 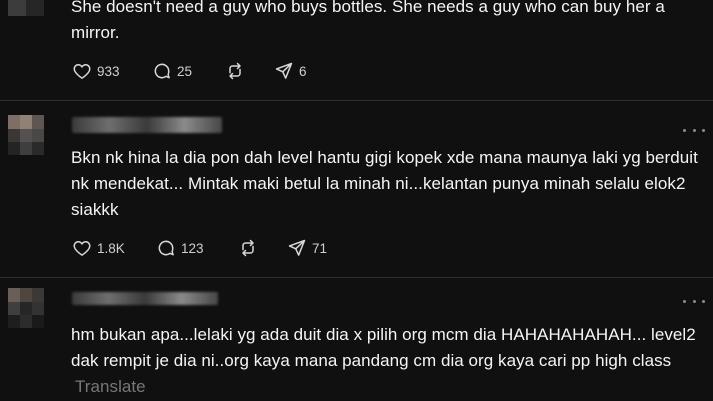 I want to click on share-button: 6, so click(x=290, y=71).